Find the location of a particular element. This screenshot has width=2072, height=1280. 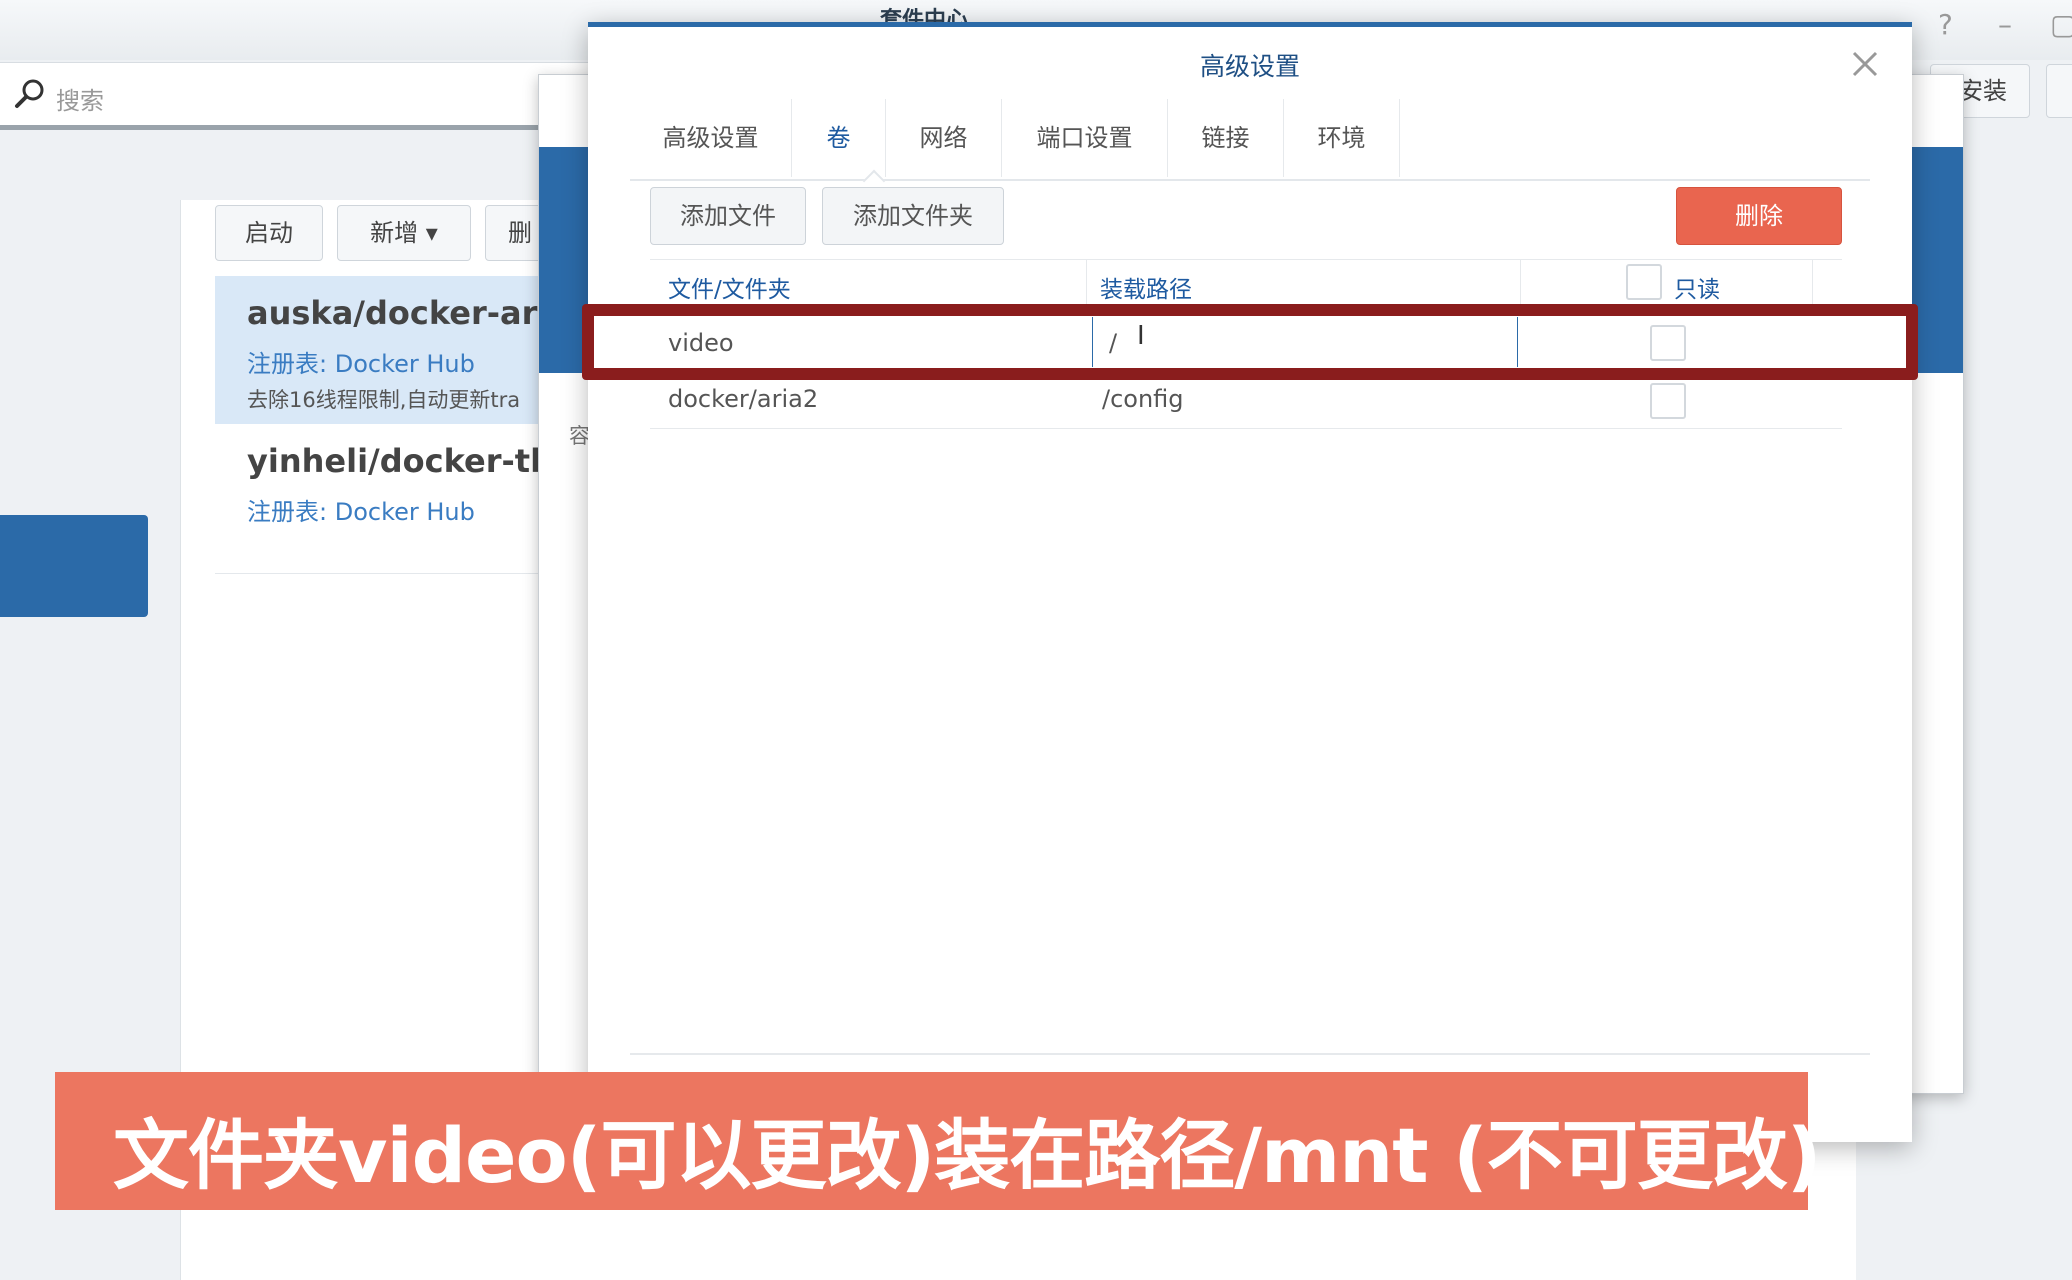

add-folder-button: 添加文件夹 is located at coordinates (913, 216).